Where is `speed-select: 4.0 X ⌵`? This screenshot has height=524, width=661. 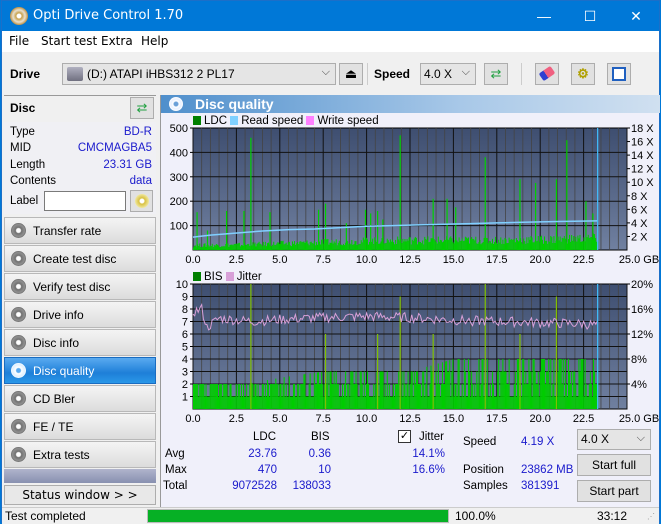 speed-select: 4.0 X ⌵ is located at coordinates (448, 74).